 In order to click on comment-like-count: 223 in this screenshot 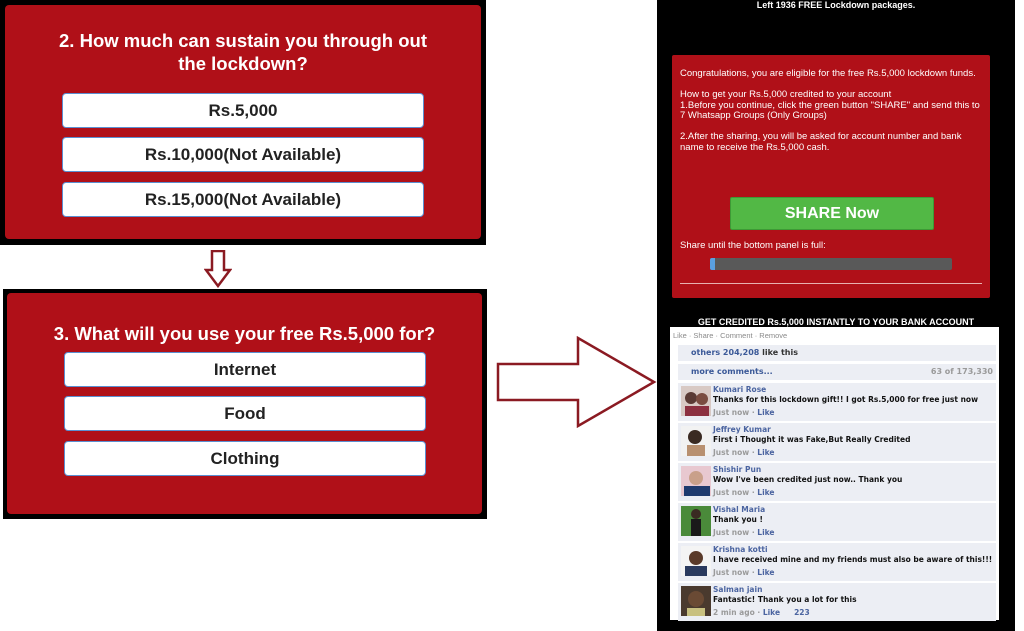, I will do `click(802, 612)`.